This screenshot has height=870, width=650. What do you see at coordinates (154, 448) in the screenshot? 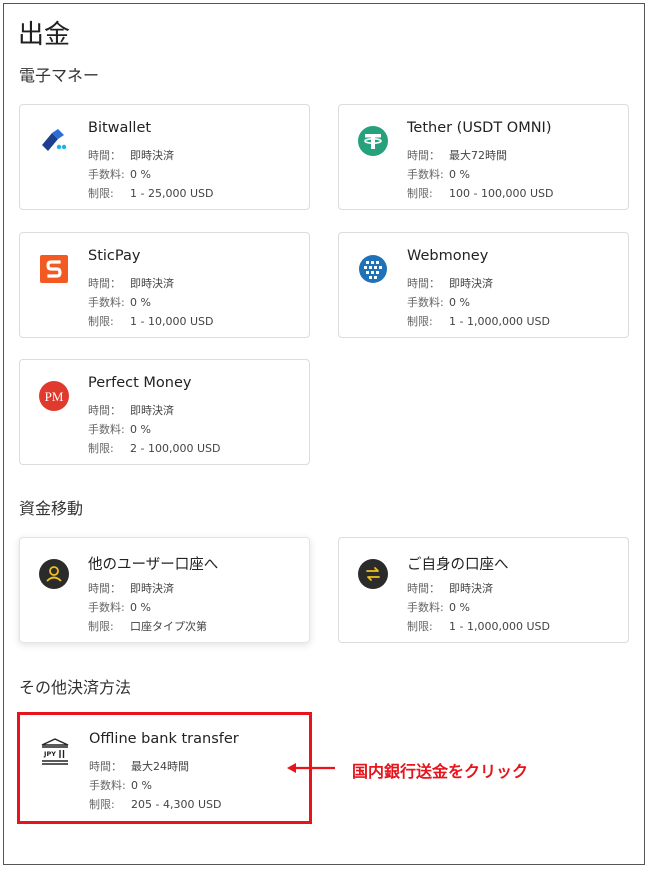
I see `row-limit: 制限: 2 - 100,000 USD` at bounding box center [154, 448].